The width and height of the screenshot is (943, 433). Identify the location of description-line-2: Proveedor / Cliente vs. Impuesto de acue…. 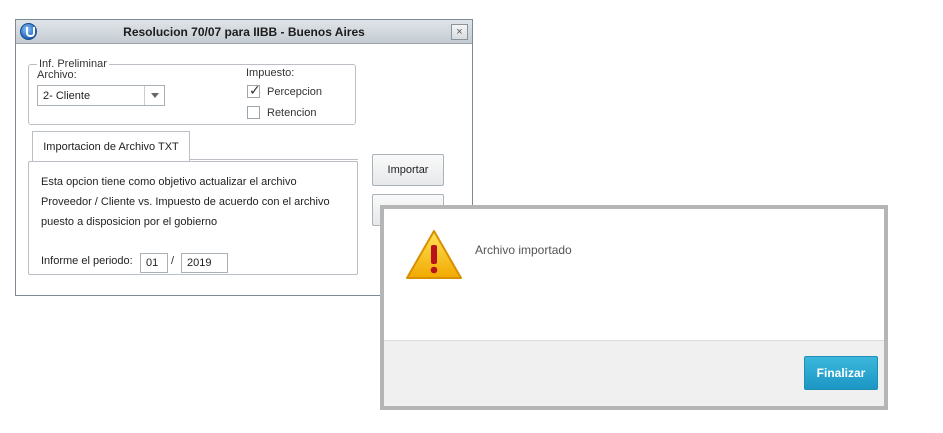
(185, 202).